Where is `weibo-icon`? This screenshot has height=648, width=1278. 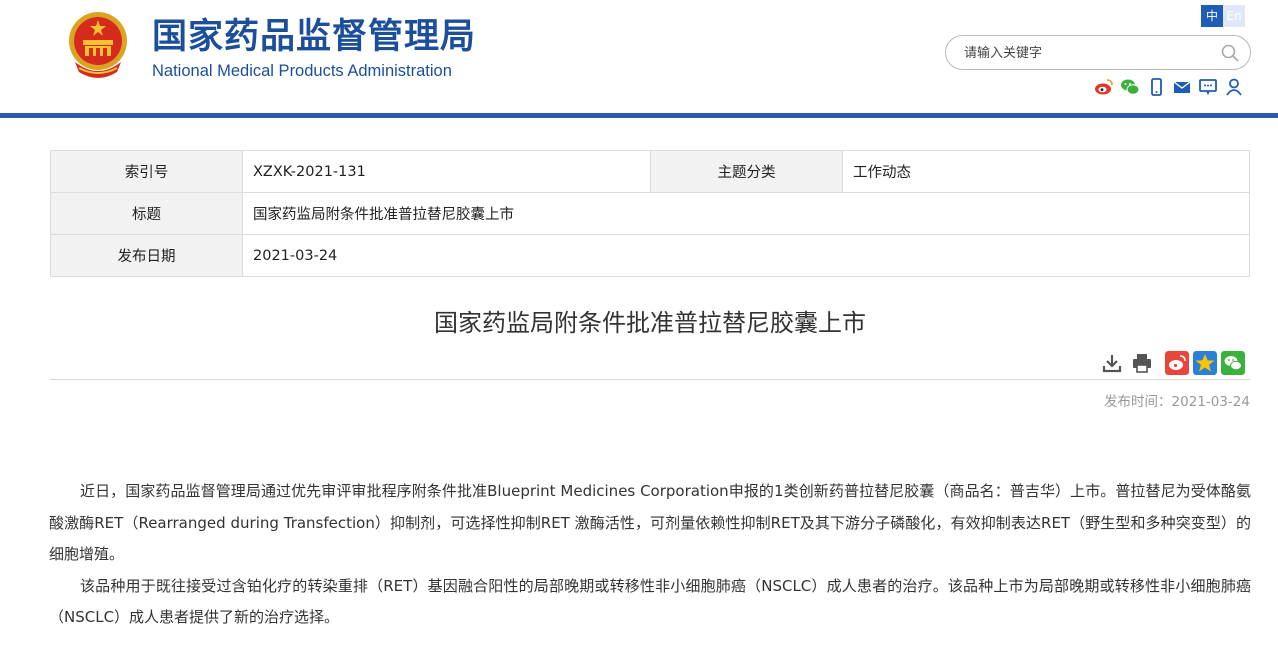 weibo-icon is located at coordinates (1104, 87).